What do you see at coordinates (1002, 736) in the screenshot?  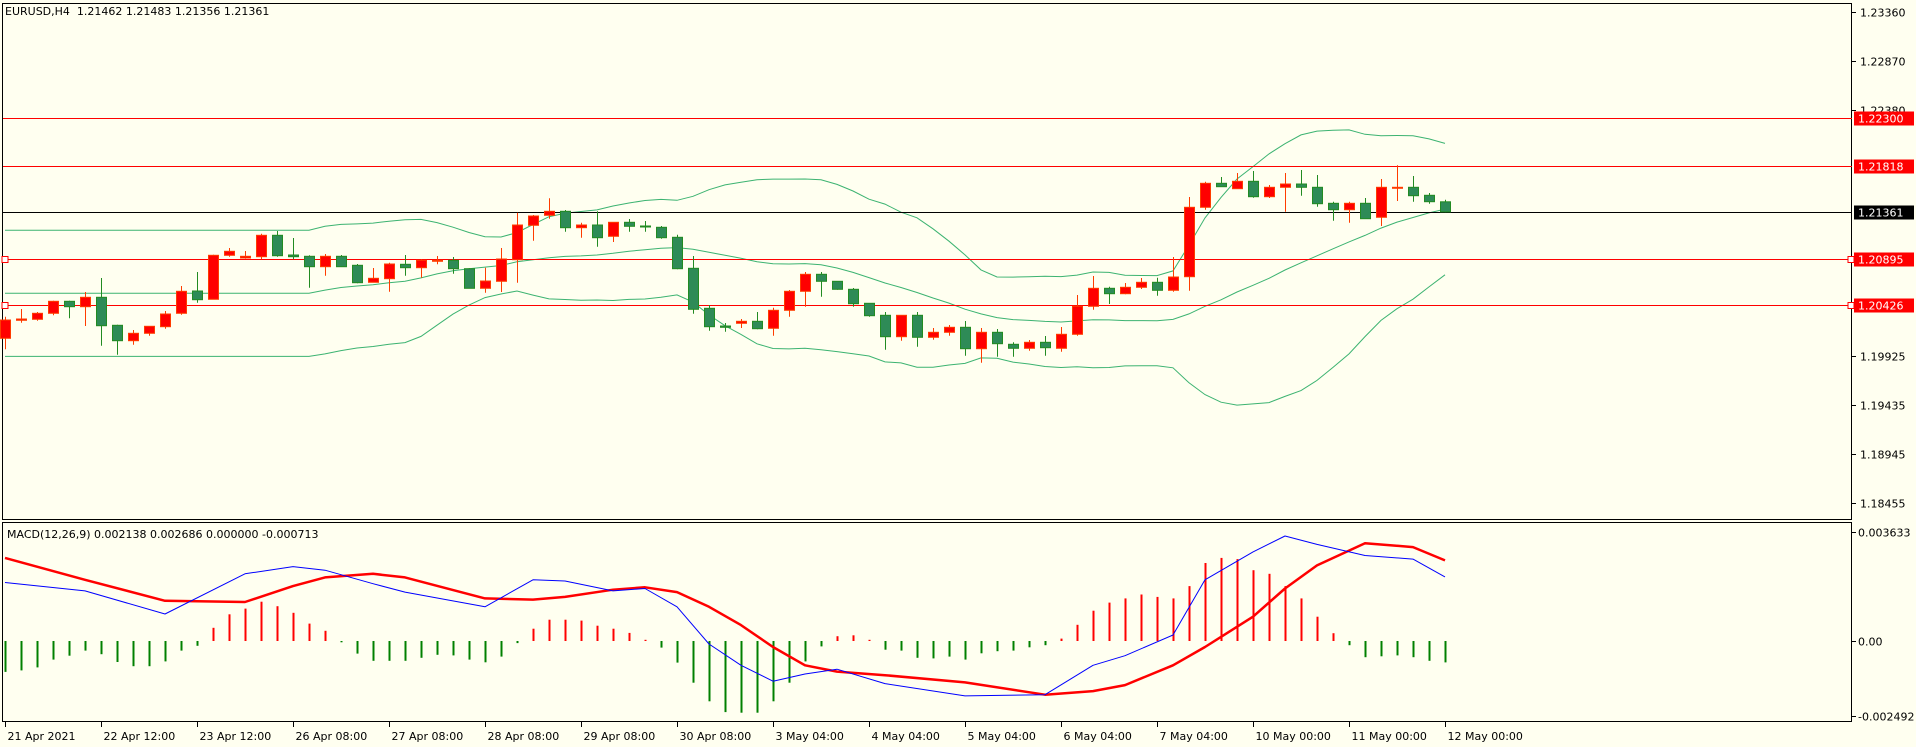 I see `time-axis-label: 5 May 04:00` at bounding box center [1002, 736].